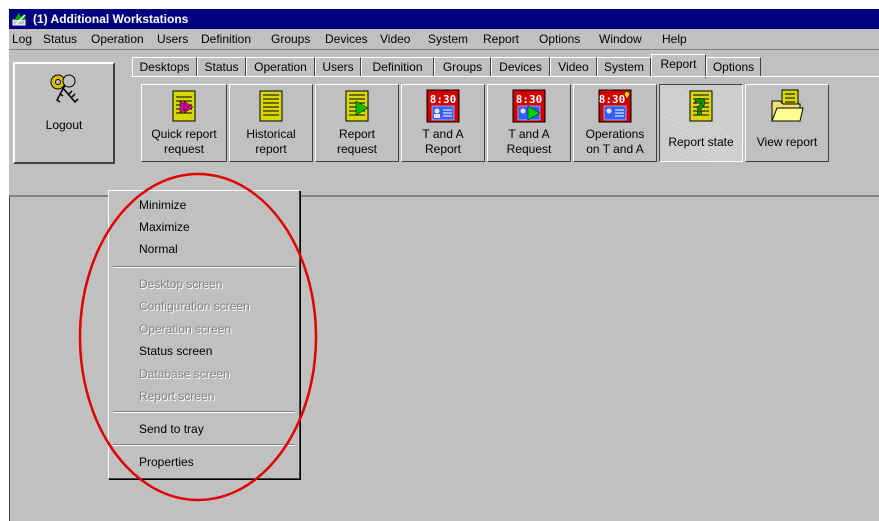 Image resolution: width=879 pixels, height=521 pixels. Describe the element at coordinates (529, 99) in the screenshot. I see `clock-text-2: 8:30` at that location.